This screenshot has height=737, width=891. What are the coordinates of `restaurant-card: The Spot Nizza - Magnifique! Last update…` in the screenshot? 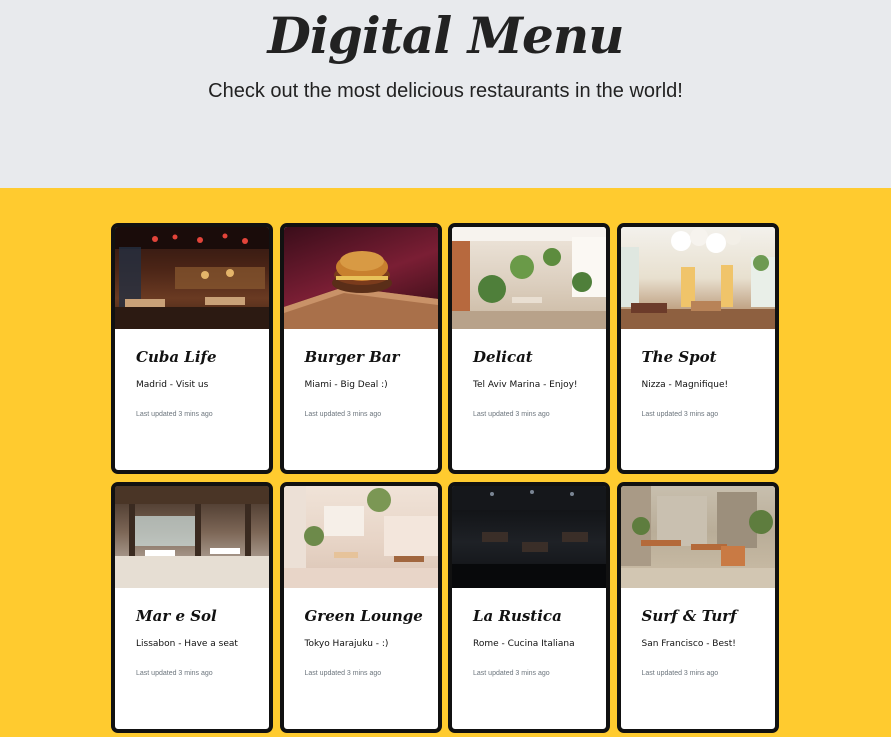 It's located at (697, 348).